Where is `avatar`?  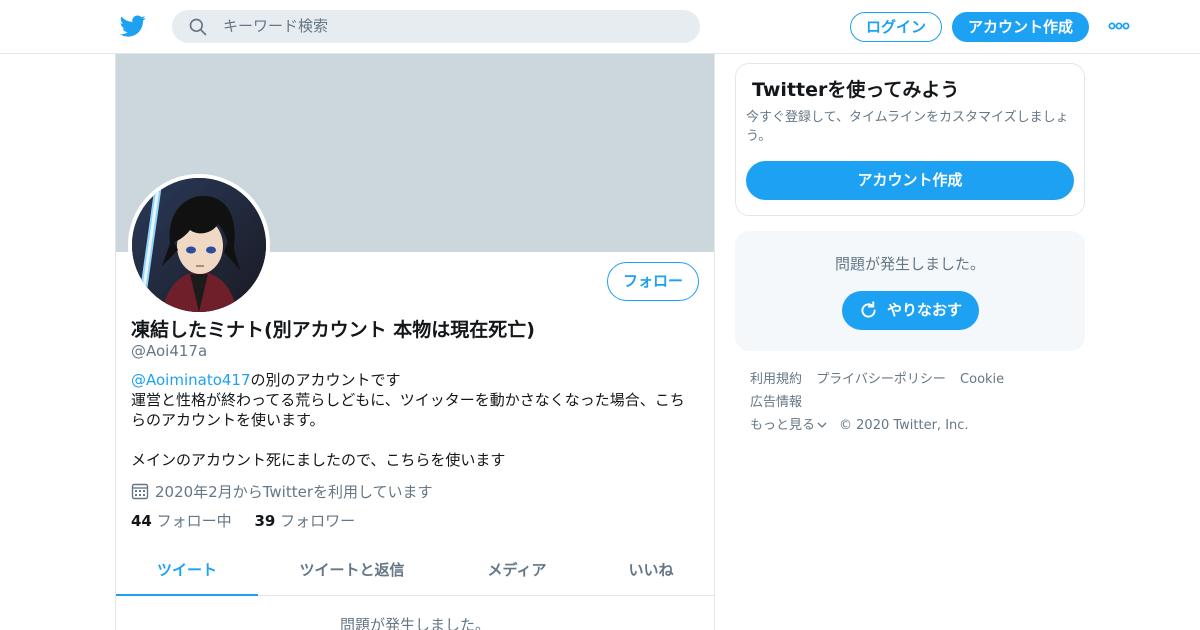 avatar is located at coordinates (199, 245).